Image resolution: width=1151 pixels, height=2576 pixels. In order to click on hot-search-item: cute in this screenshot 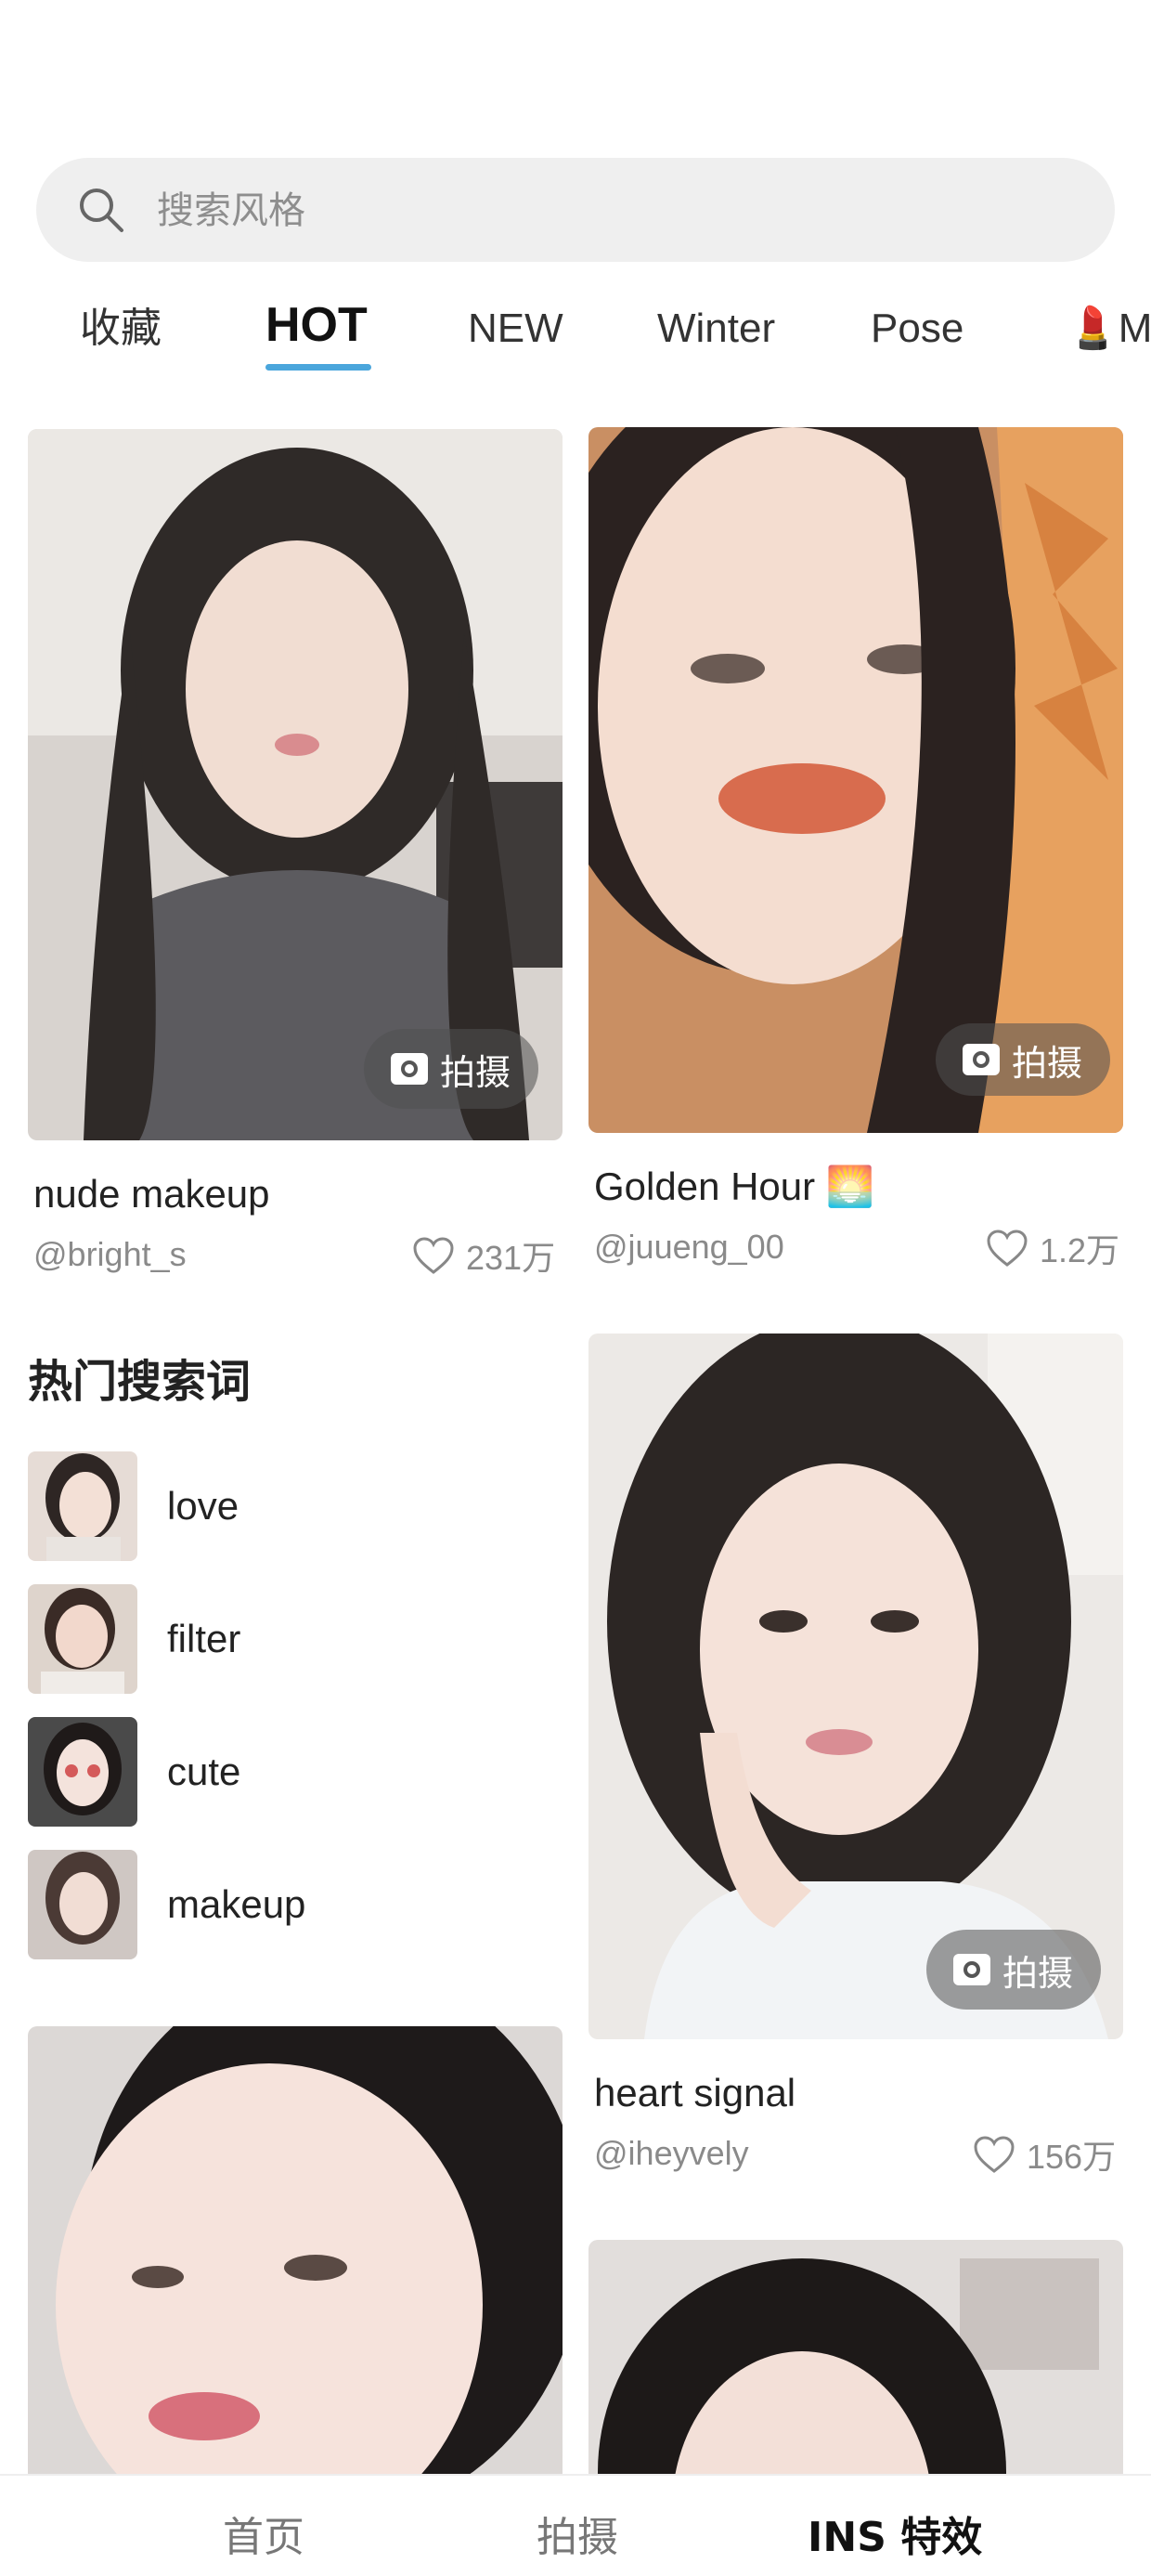, I will do `click(288, 1772)`.